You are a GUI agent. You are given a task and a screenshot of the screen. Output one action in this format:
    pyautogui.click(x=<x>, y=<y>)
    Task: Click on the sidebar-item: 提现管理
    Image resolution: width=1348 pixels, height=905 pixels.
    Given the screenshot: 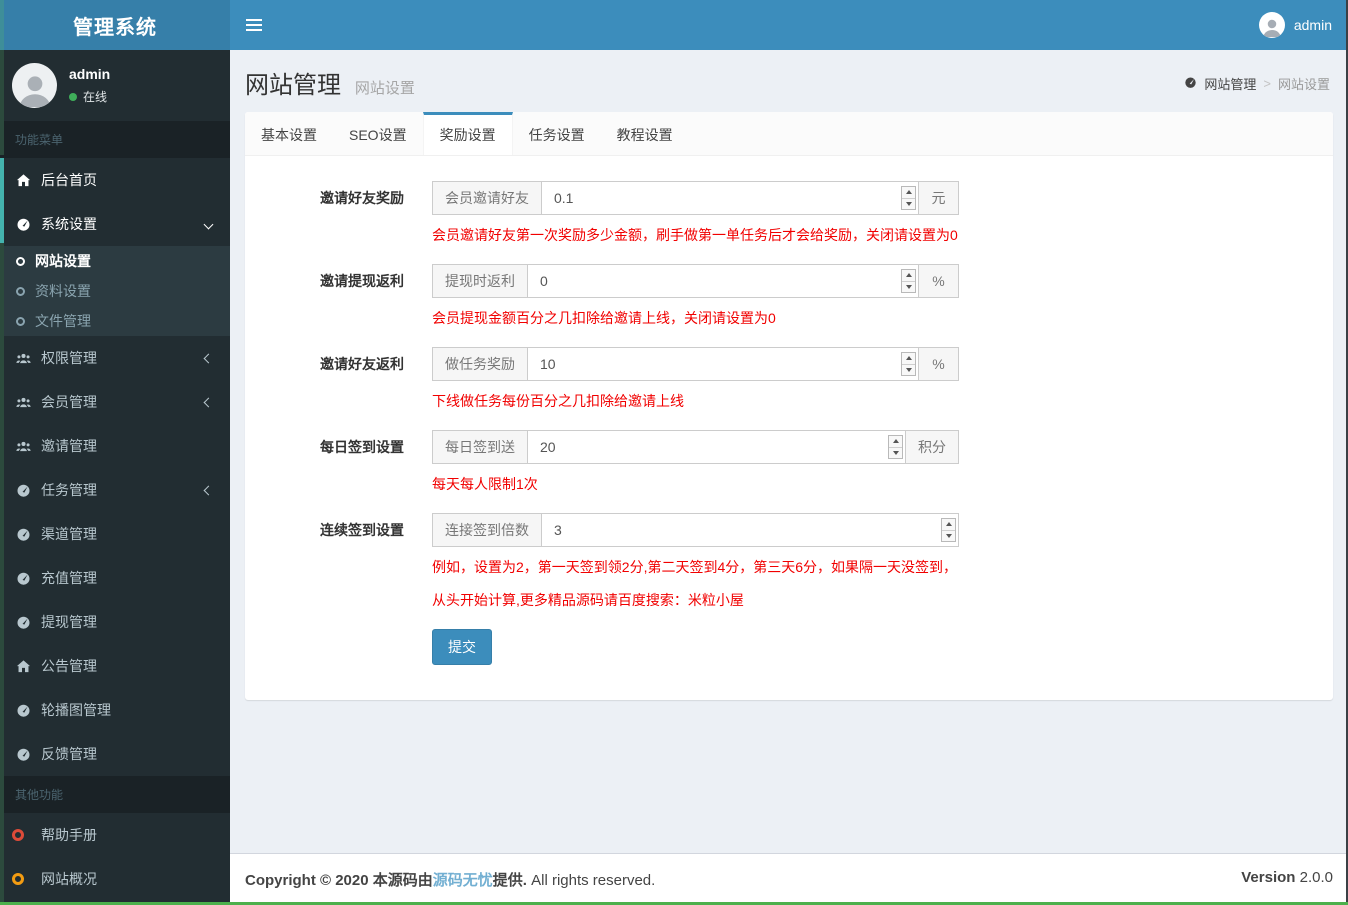 What is the action you would take?
    pyautogui.click(x=115, y=622)
    